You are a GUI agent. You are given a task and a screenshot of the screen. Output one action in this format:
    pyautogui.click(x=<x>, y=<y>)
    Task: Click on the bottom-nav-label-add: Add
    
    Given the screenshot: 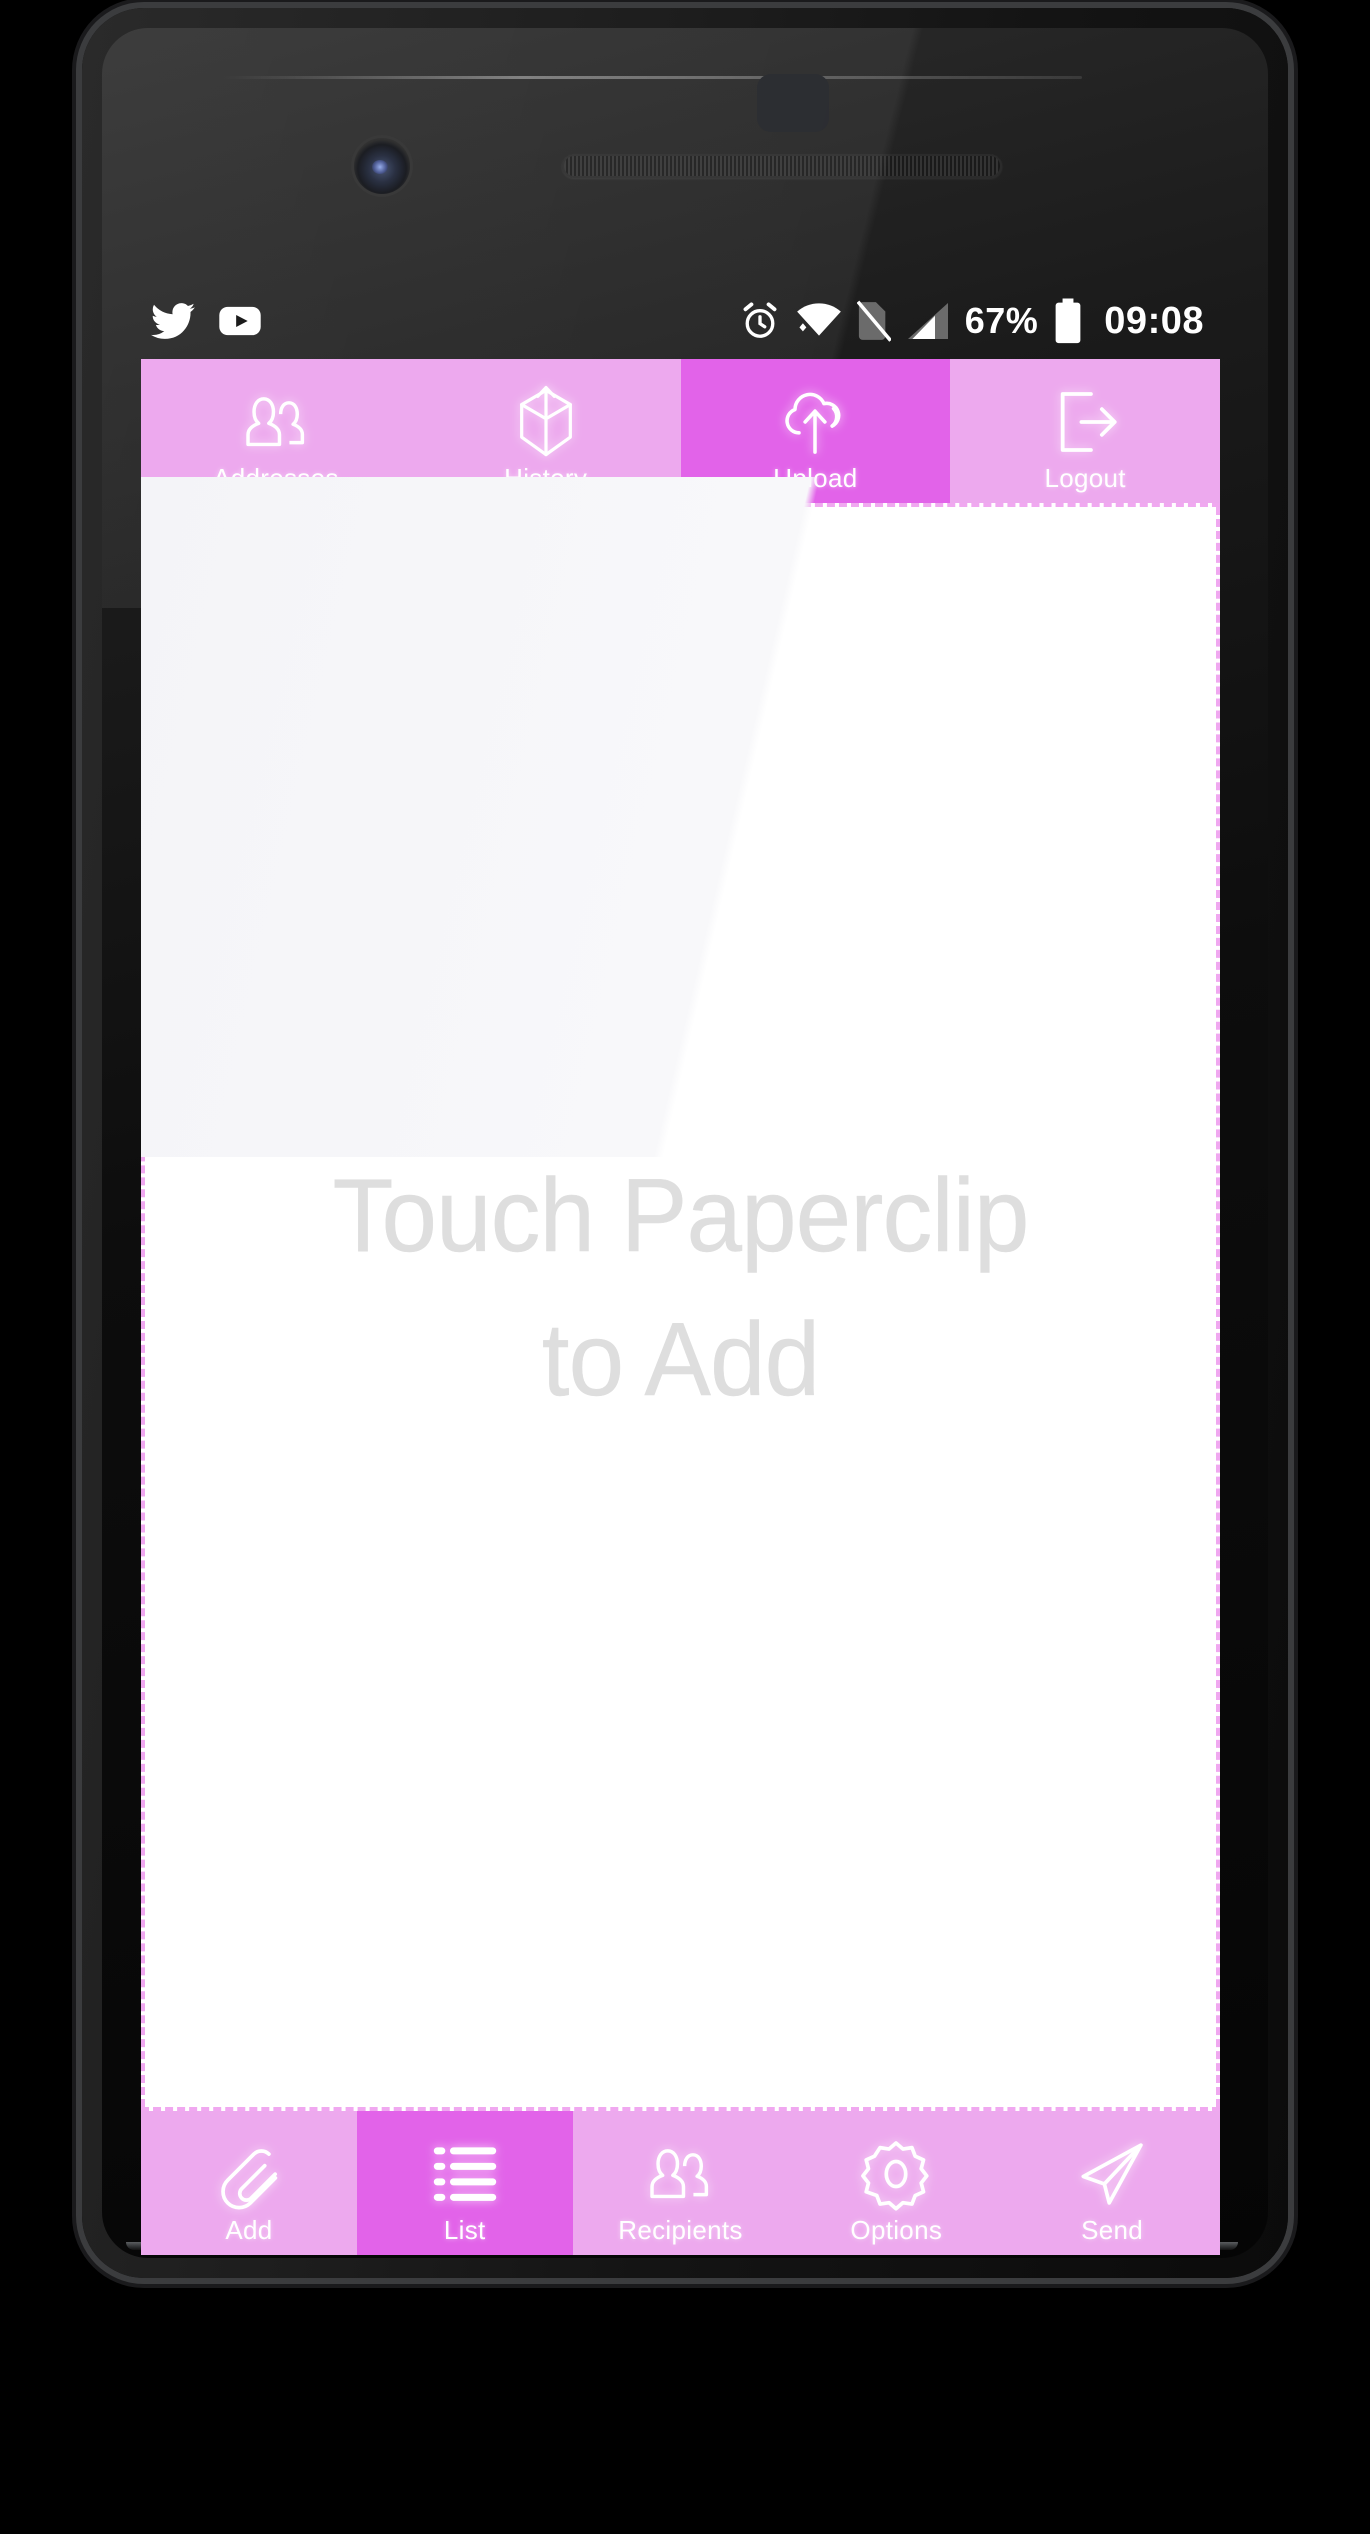 What is the action you would take?
    pyautogui.click(x=249, y=2230)
    